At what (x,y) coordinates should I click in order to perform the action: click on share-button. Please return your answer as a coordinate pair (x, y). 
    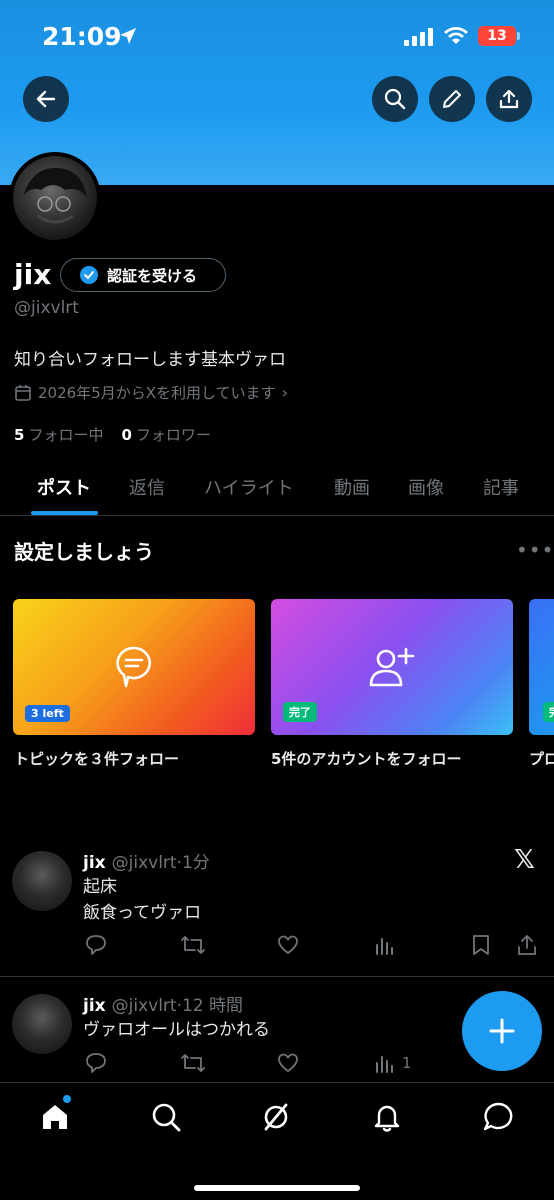
    Looking at the image, I should click on (509, 99).